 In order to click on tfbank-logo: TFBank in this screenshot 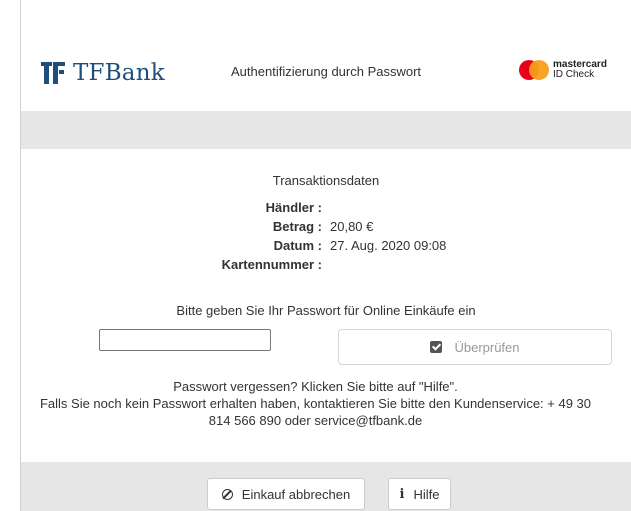, I will do `click(103, 73)`.